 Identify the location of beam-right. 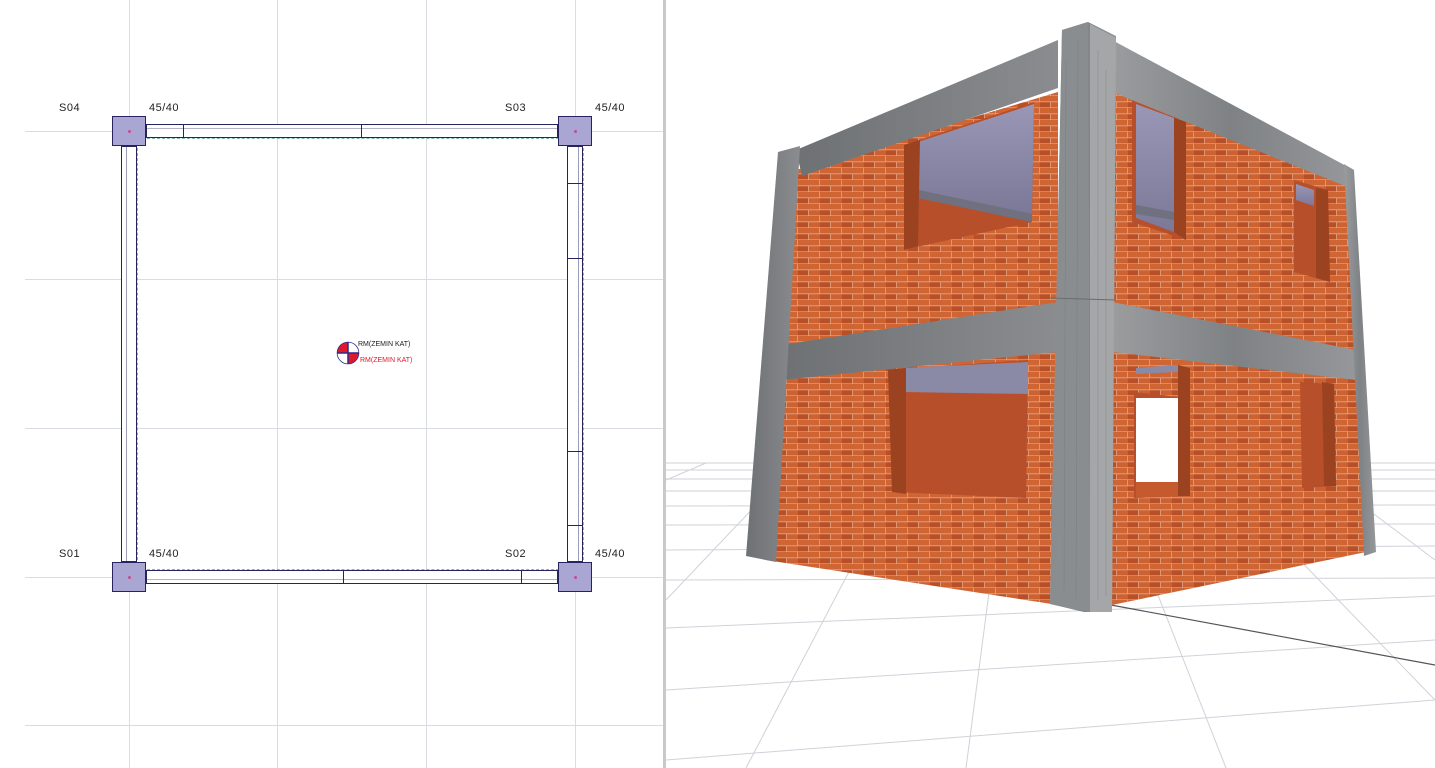
(575, 354).